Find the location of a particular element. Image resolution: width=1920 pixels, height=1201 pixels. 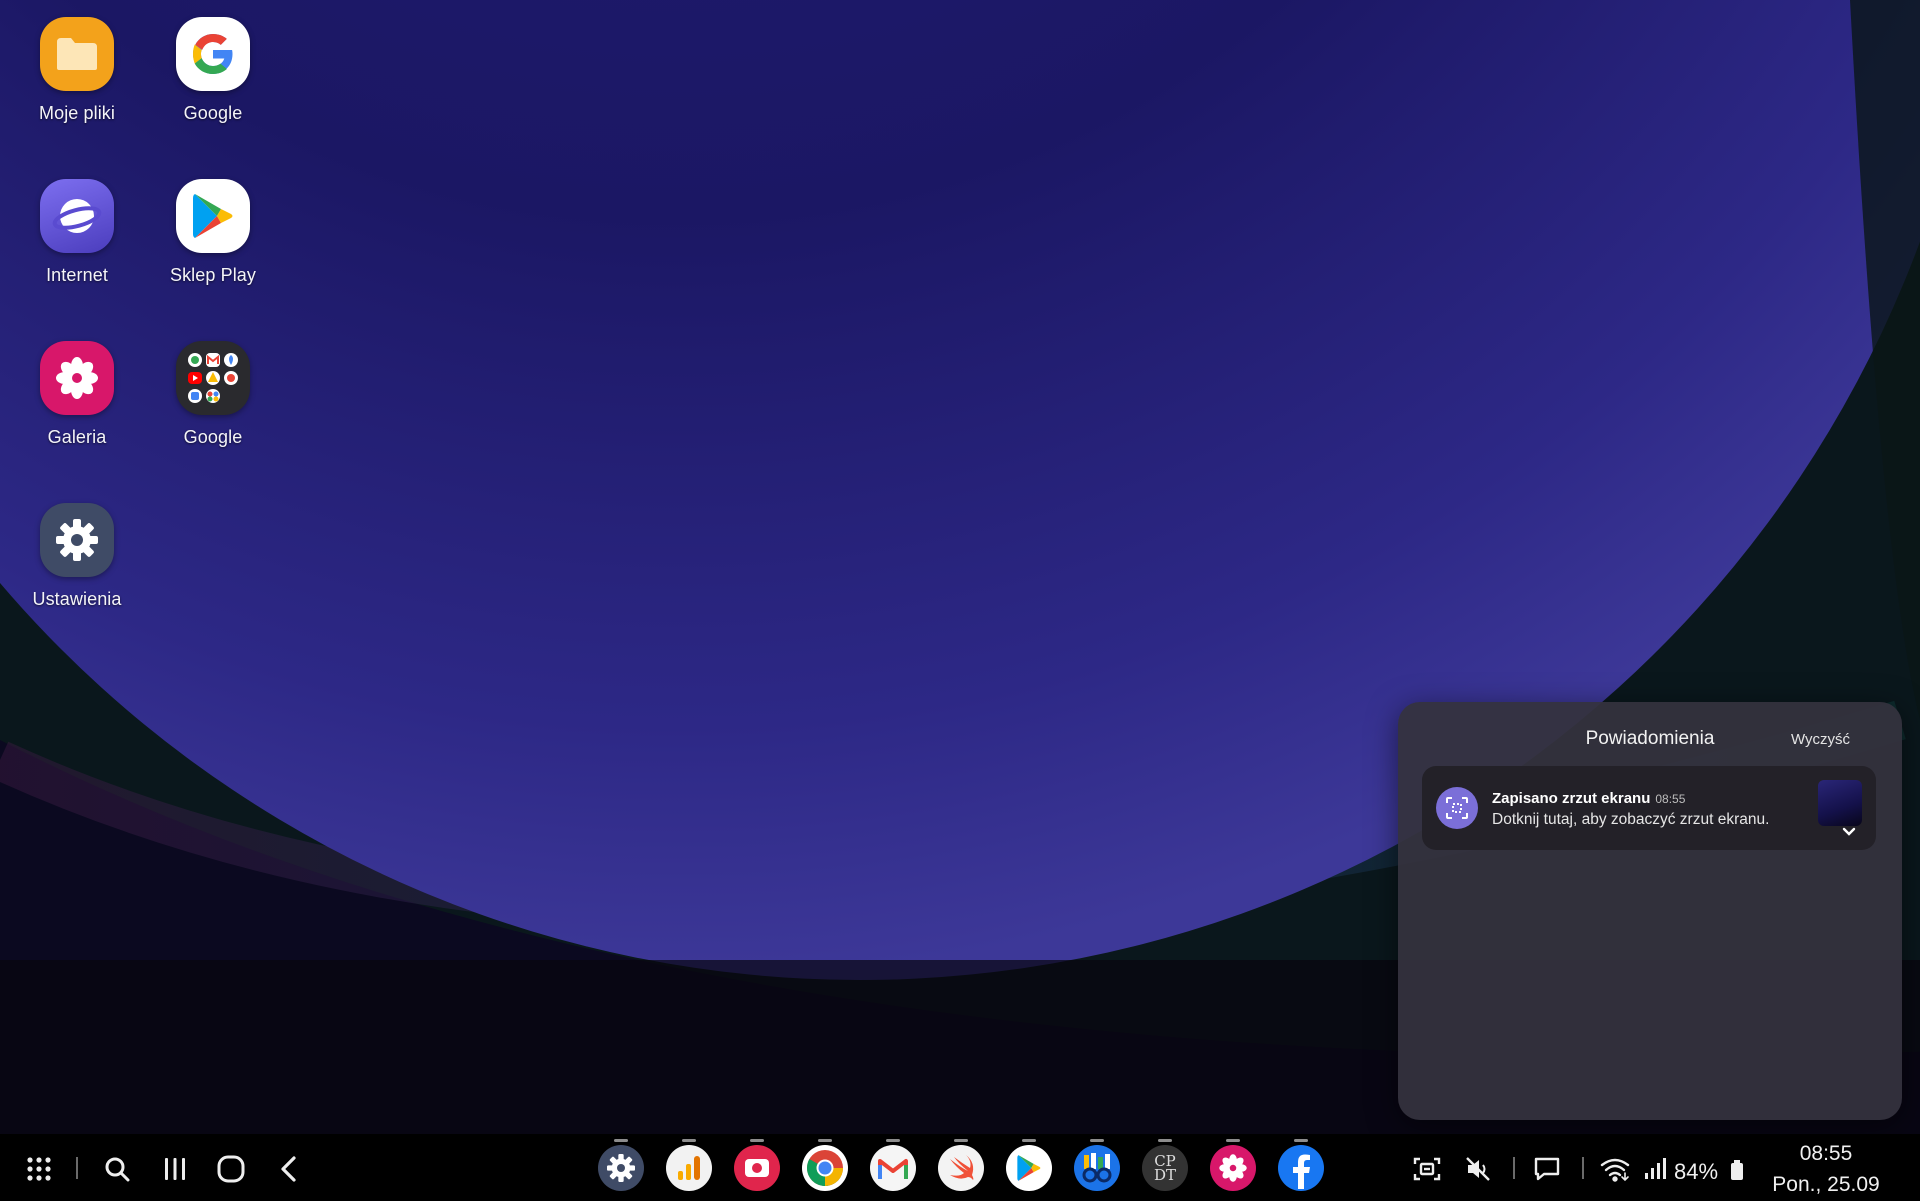

cpdt-label: CP DT is located at coordinates (1165, 1168).